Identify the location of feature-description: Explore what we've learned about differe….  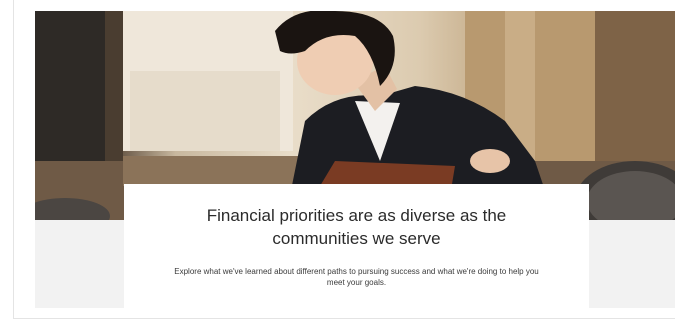
(356, 277).